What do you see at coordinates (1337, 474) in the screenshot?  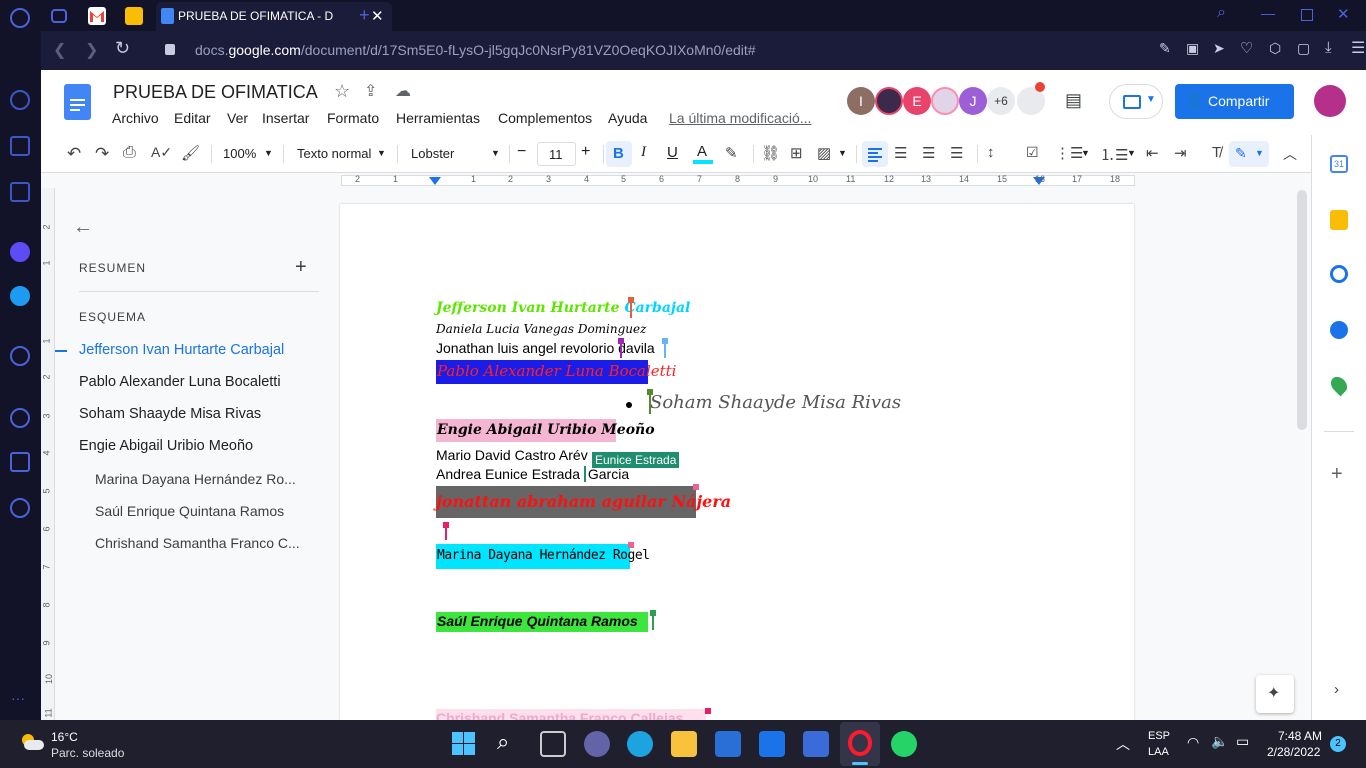 I see `get-addons-icon: +` at bounding box center [1337, 474].